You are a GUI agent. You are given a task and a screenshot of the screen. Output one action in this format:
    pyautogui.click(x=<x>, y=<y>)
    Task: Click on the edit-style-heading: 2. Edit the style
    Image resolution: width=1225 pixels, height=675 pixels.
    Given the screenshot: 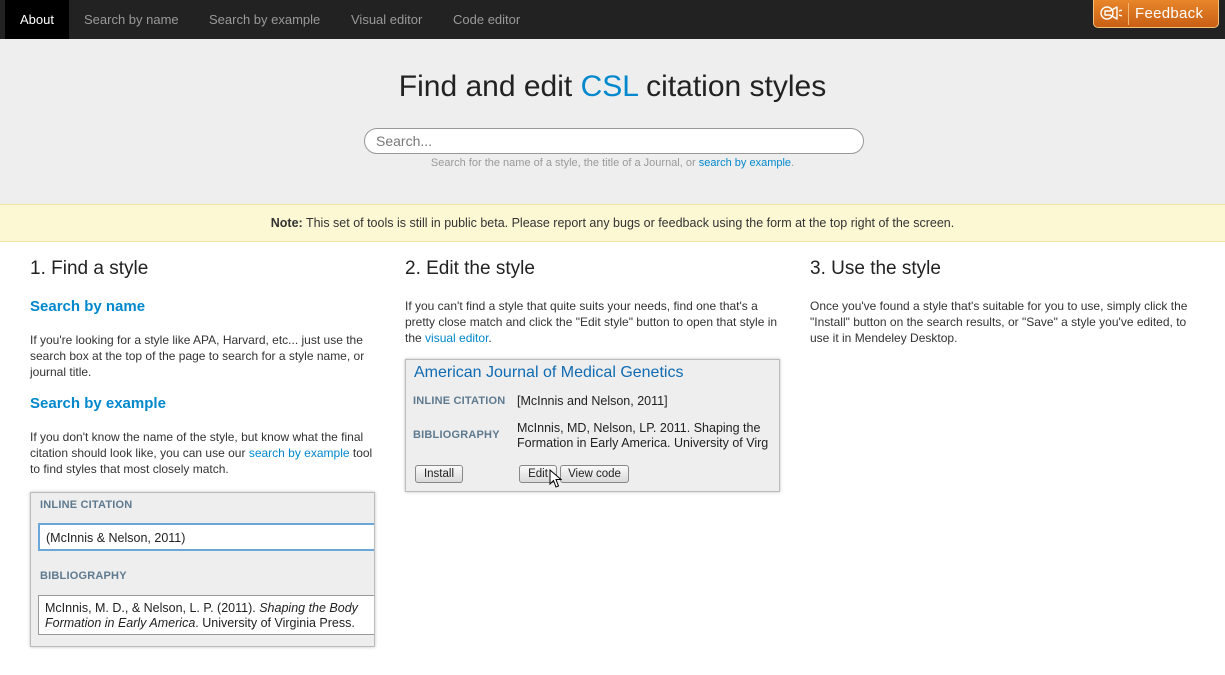 What is the action you would take?
    pyautogui.click(x=470, y=268)
    